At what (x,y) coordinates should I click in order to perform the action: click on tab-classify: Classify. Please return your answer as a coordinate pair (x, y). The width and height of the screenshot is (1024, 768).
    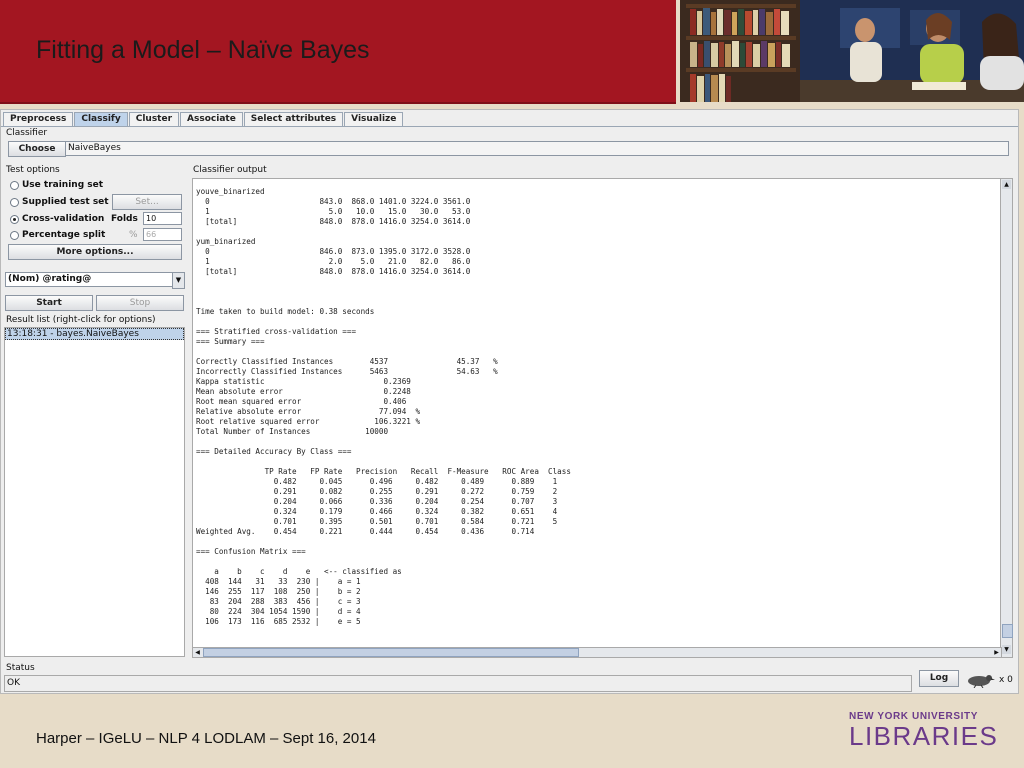
    Looking at the image, I should click on (101, 119).